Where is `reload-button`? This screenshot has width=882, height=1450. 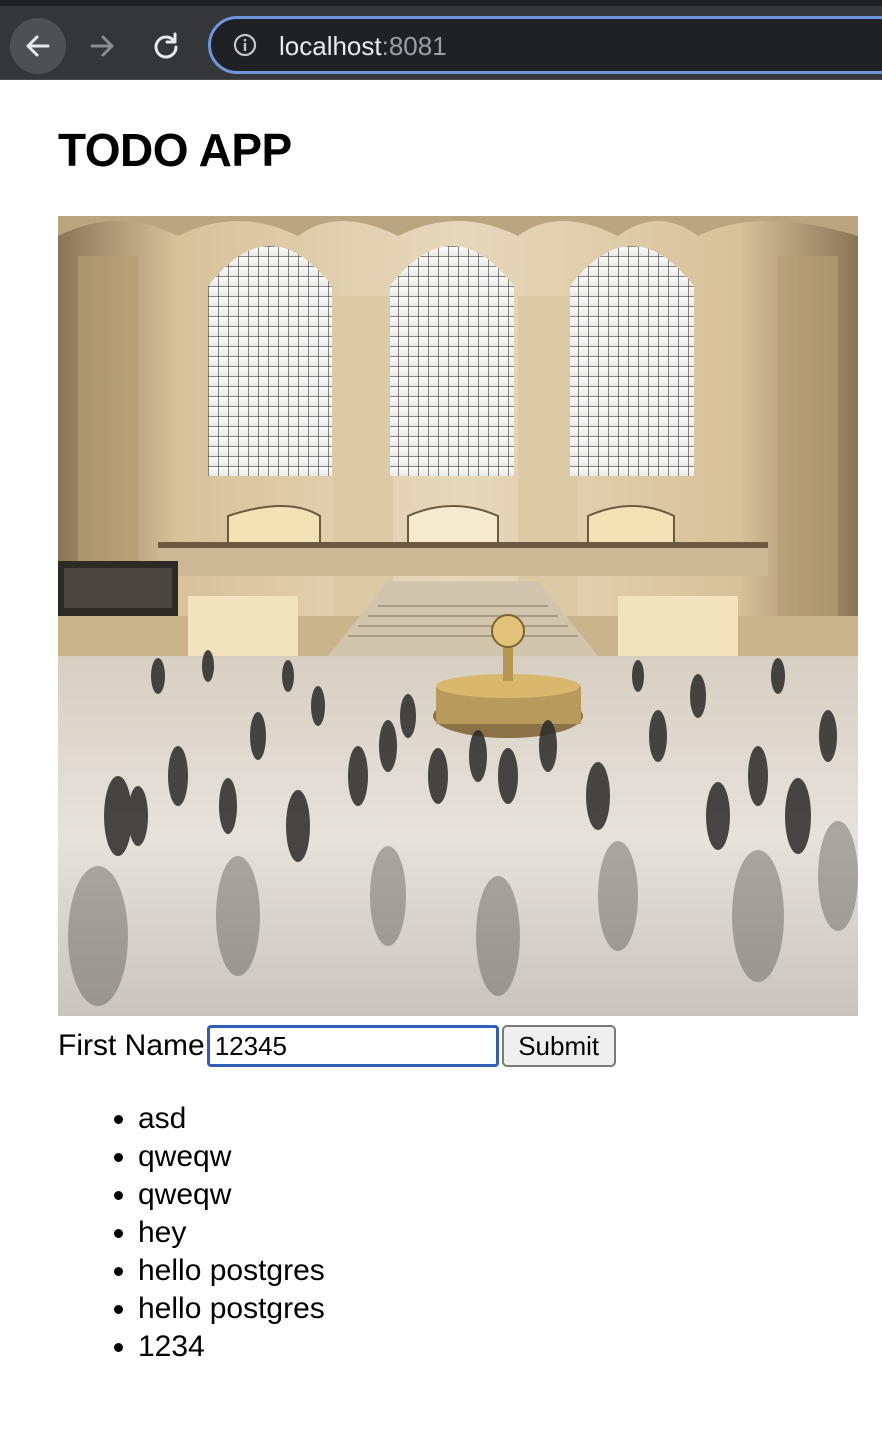 reload-button is located at coordinates (166, 46).